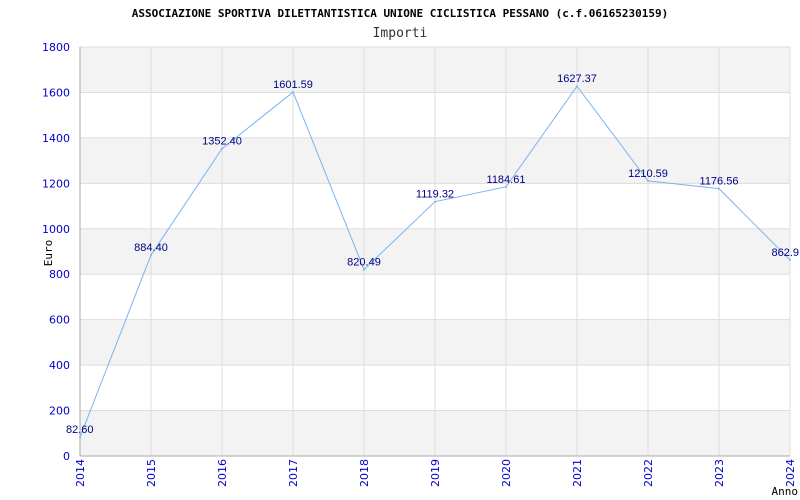  Describe the element at coordinates (364, 263) in the screenshot. I see `data-label: 820.49` at that location.